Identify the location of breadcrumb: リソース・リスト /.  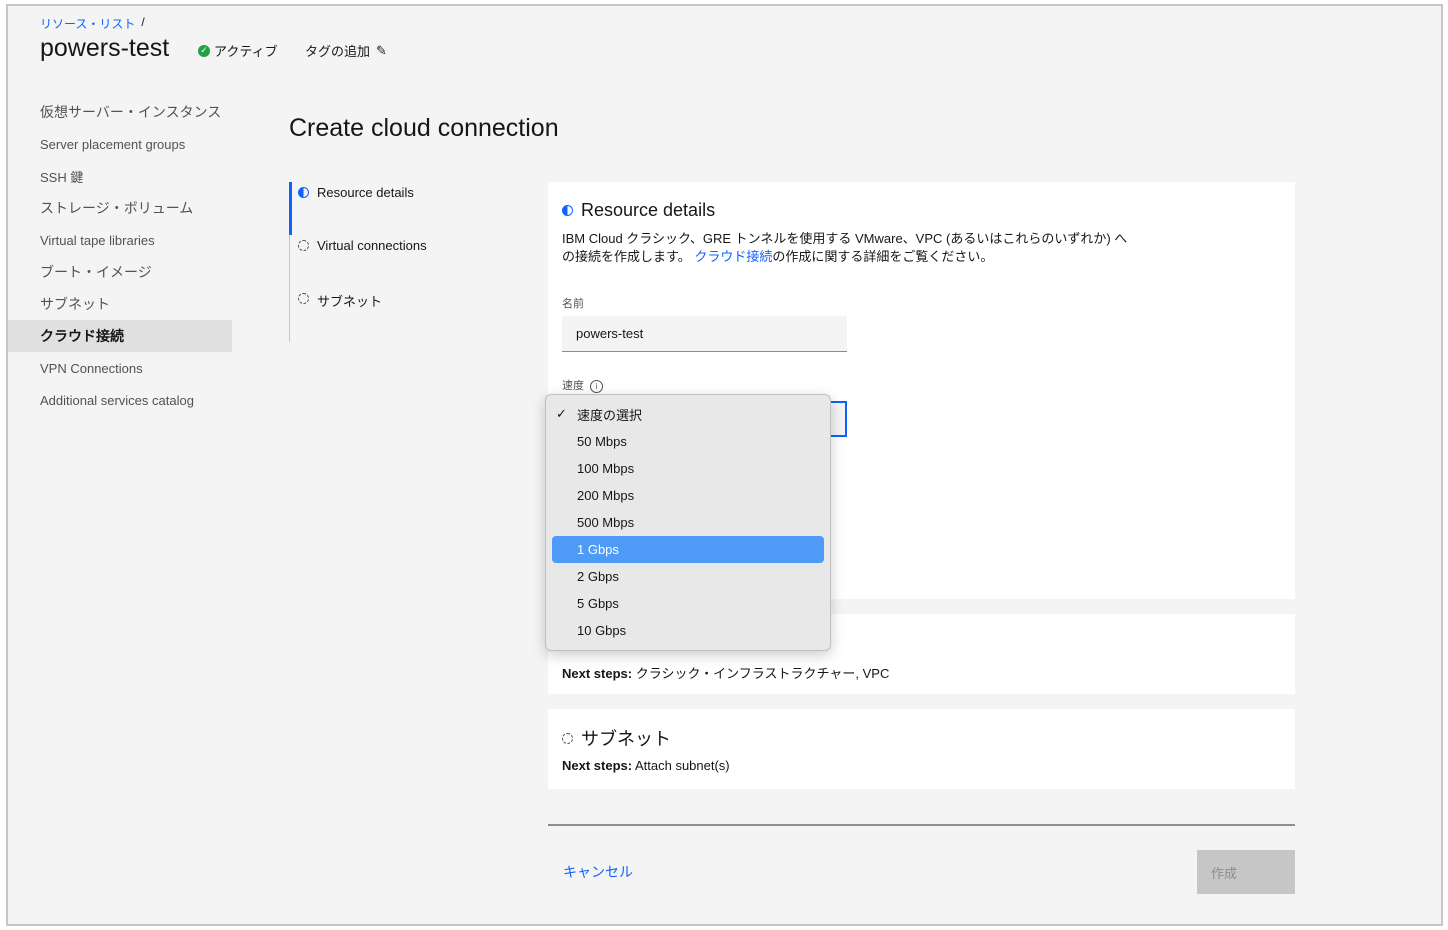
(92, 23).